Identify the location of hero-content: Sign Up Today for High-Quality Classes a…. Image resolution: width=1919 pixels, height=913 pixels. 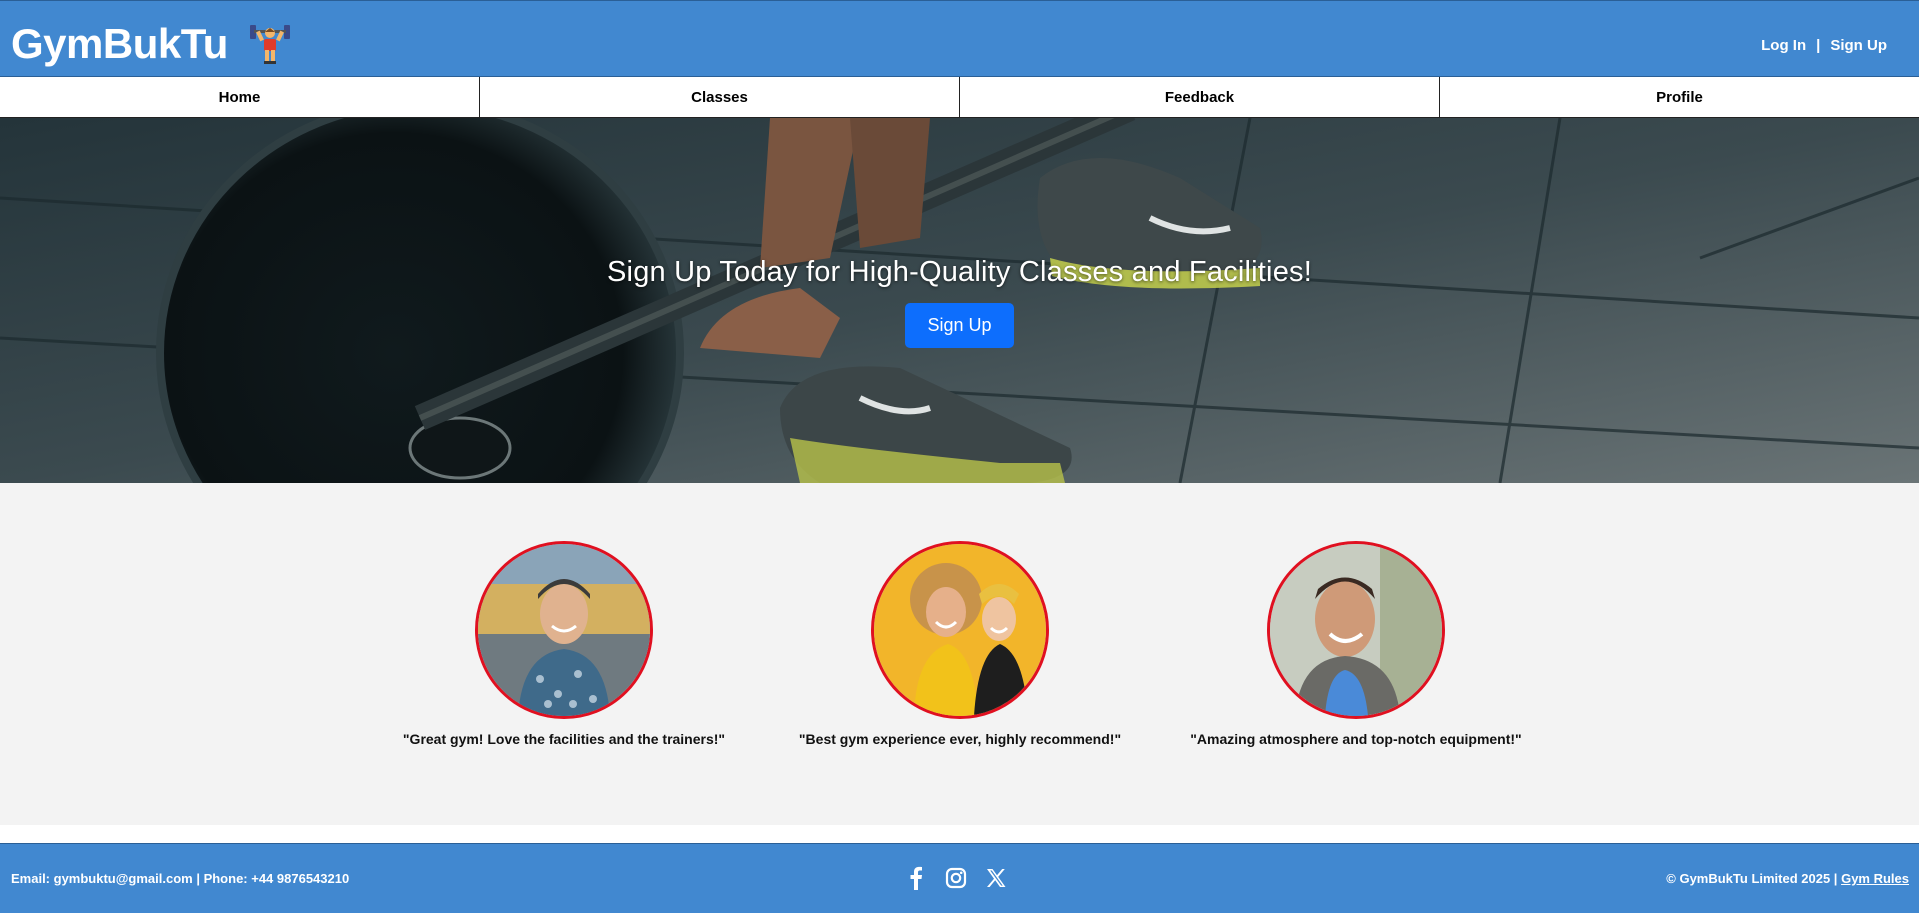
(959, 302).